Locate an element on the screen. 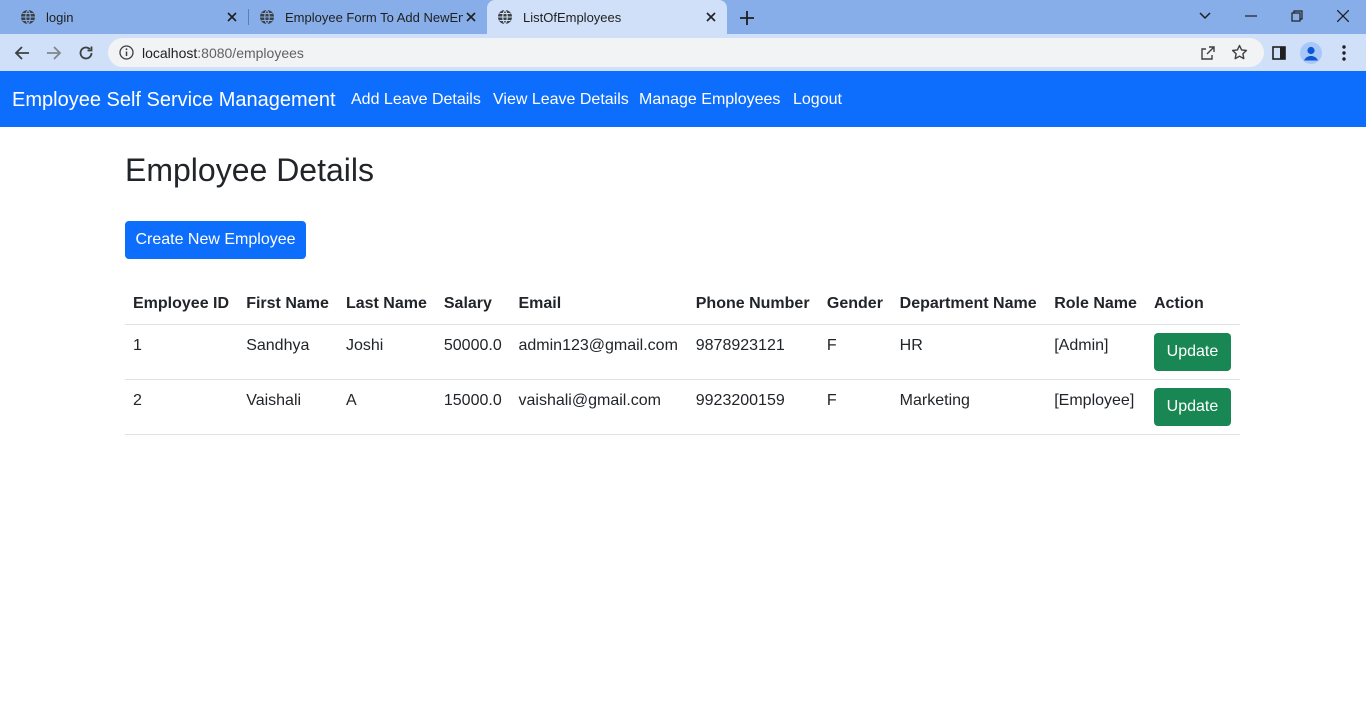 Image resolution: width=1366 pixels, height=722 pixels. cell-phone-number: 9923200159 is located at coordinates (753, 407).